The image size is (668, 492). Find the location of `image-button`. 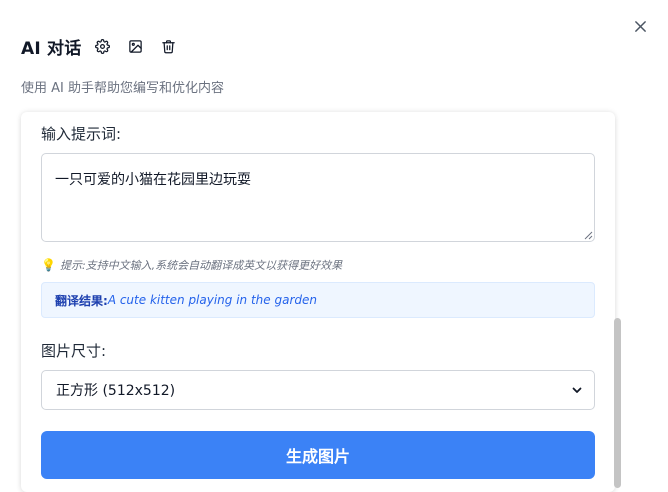

image-button is located at coordinates (135, 46).